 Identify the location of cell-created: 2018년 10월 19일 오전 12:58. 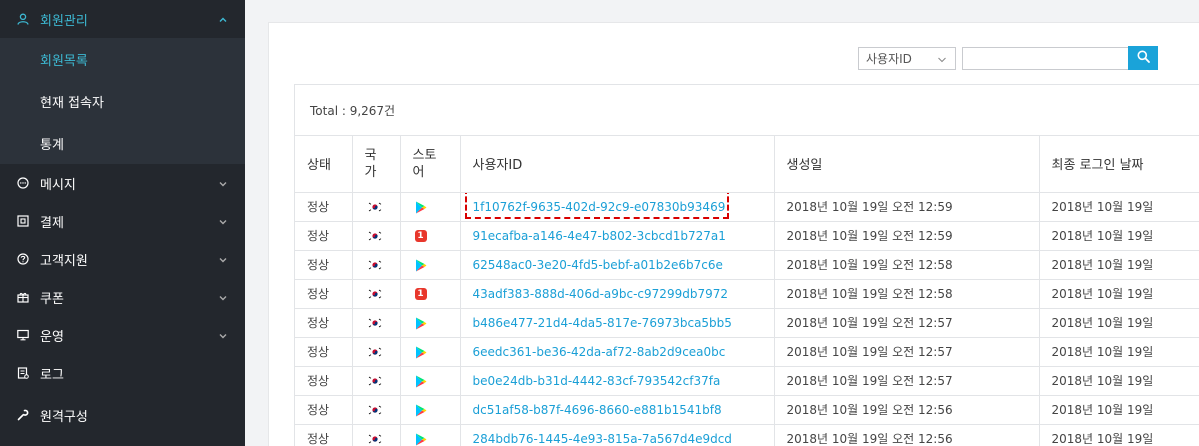
(907, 265).